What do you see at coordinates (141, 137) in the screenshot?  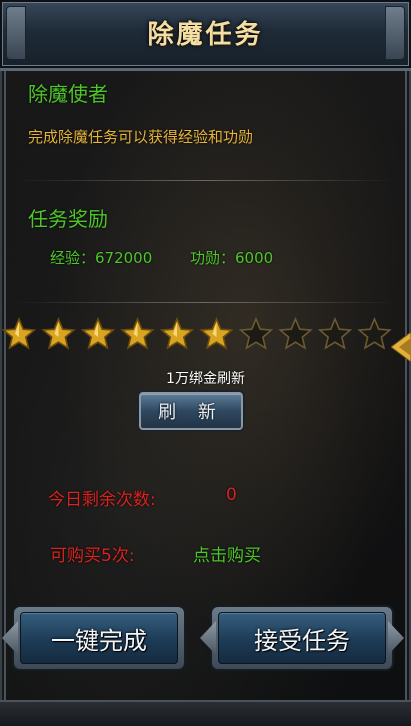 I see `role-description: 完成除魔任务可以获得经验和功勋` at bounding box center [141, 137].